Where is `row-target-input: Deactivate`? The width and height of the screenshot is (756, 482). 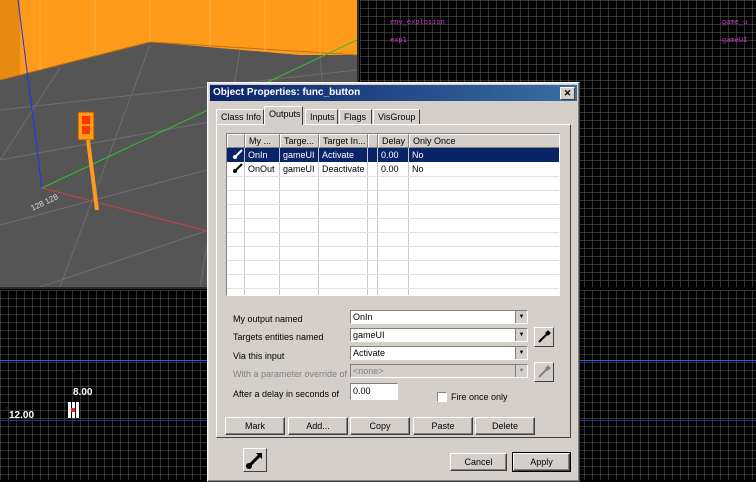 row-target-input: Deactivate is located at coordinates (343, 169).